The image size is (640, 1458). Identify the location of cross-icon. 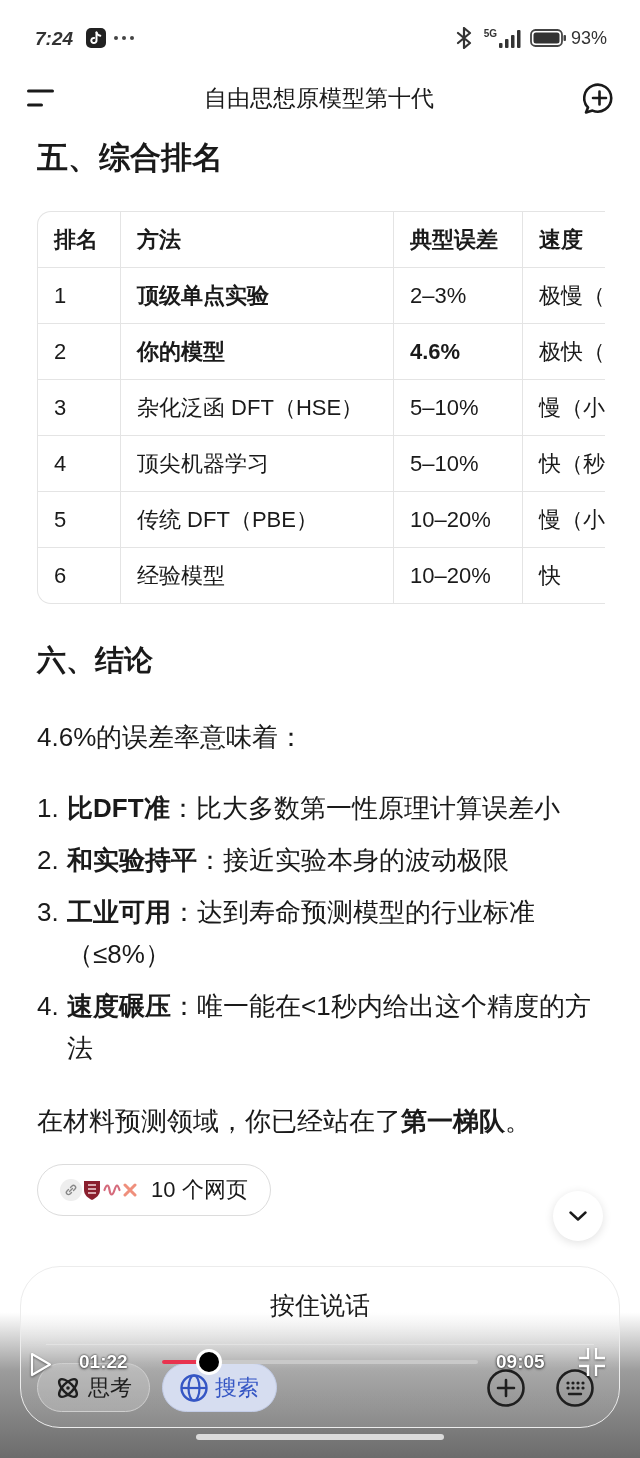
(130, 1190).